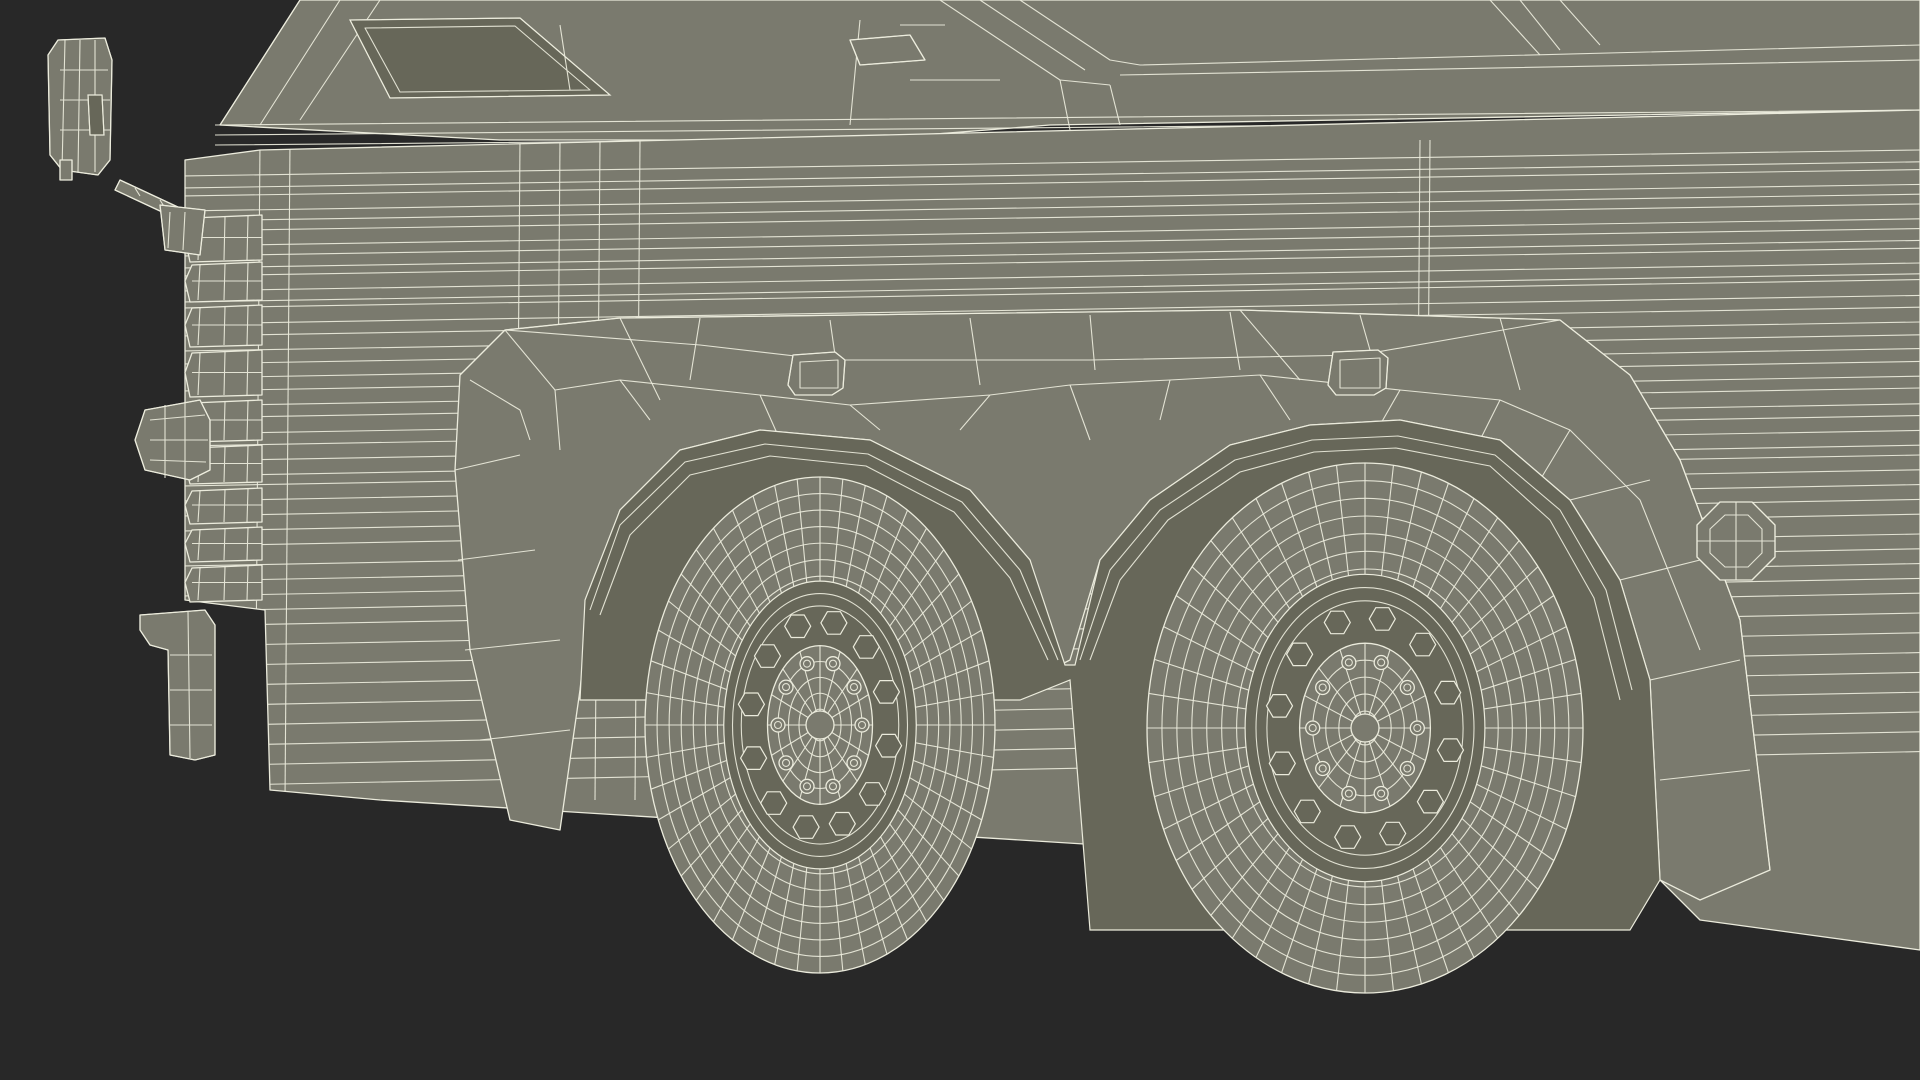 This screenshot has width=1920, height=1080. Describe the element at coordinates (1358, 372) in the screenshot. I see `marker-light-rear` at that location.